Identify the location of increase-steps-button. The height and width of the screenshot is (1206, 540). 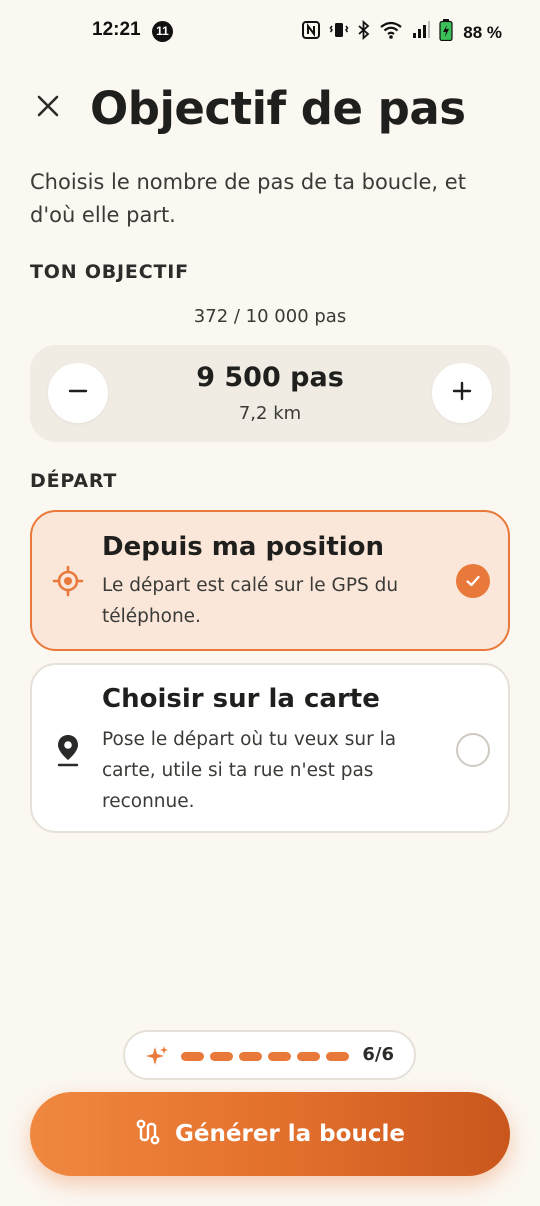
(462, 393).